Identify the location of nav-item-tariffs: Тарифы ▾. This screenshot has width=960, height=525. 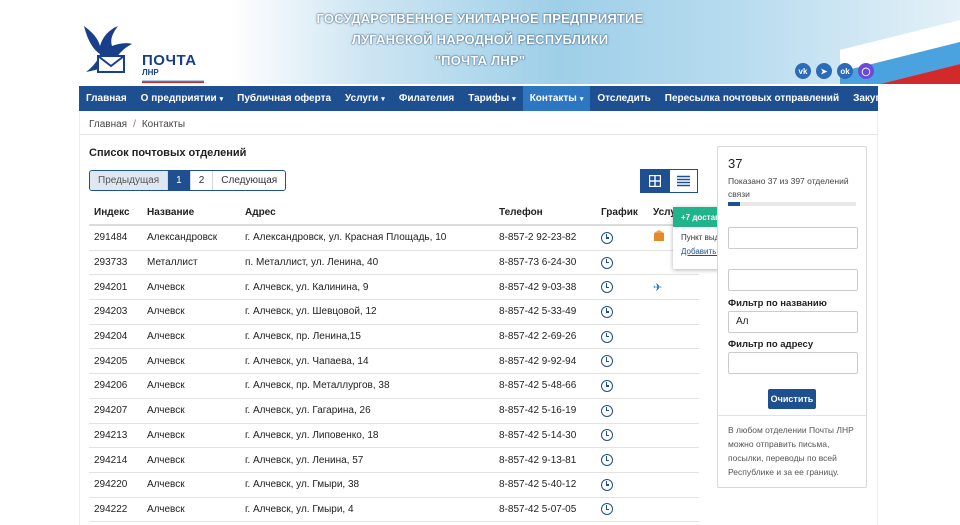
(491, 98).